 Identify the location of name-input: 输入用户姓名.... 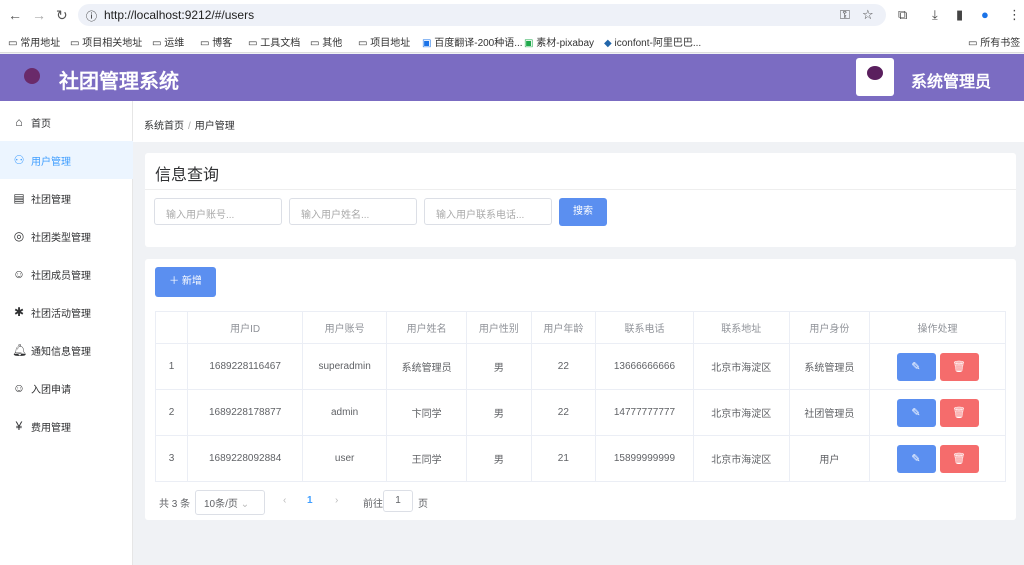
(353, 211).